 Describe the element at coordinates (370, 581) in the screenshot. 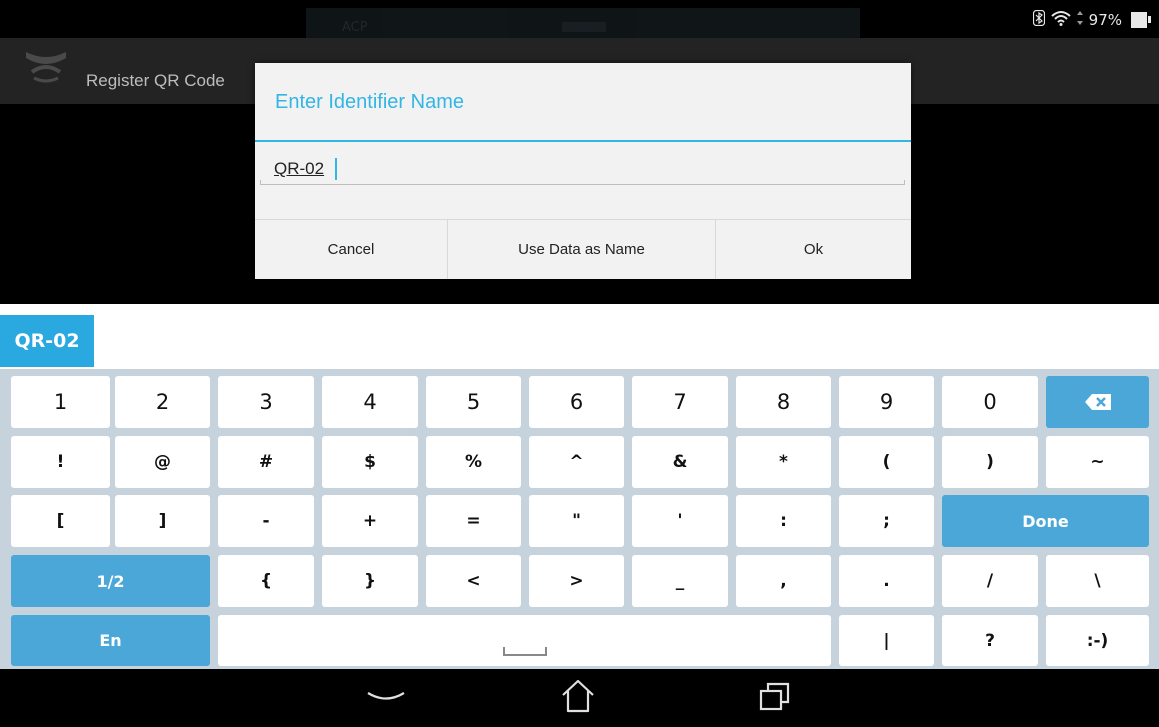

I see `key-right-brace: }` at that location.